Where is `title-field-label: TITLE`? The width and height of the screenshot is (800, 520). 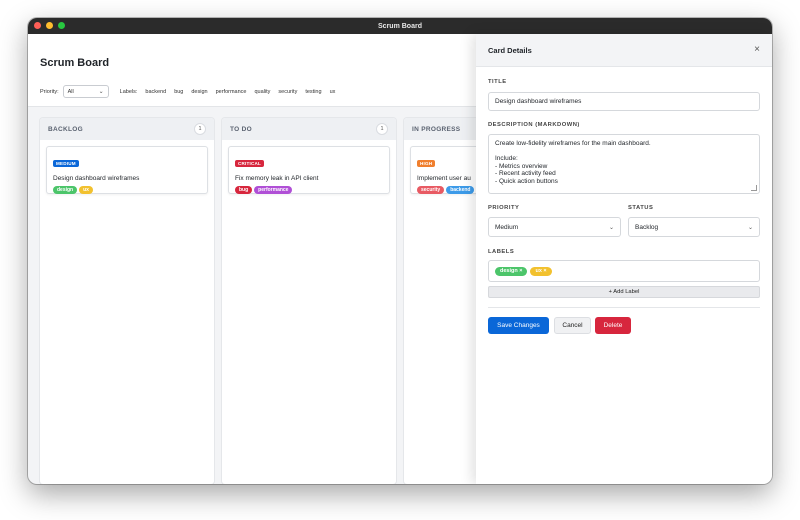 title-field-label: TITLE is located at coordinates (497, 82).